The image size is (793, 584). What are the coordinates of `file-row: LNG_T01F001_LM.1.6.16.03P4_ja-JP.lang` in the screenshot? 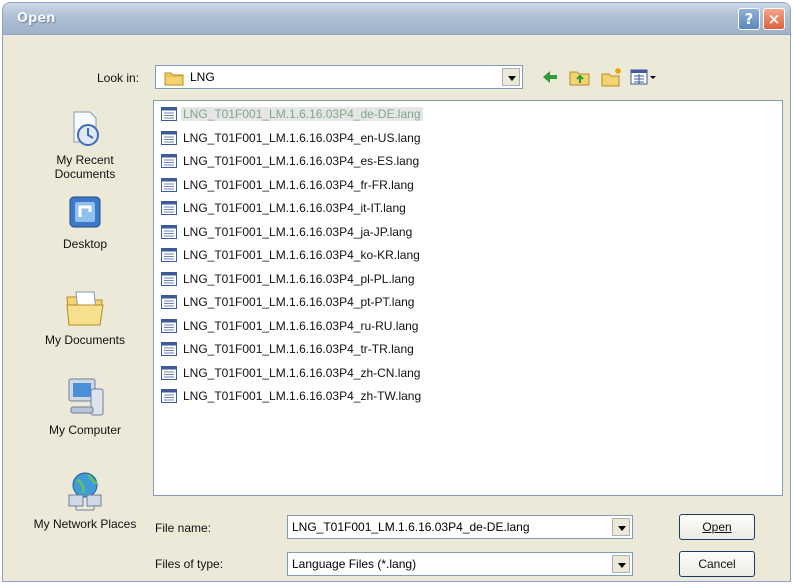 It's located at (287, 232).